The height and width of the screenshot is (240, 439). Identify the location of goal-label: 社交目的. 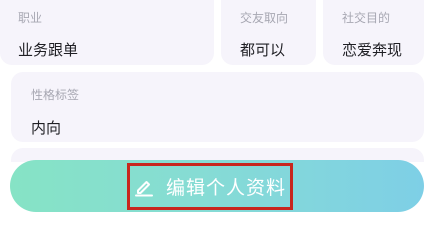
(366, 18).